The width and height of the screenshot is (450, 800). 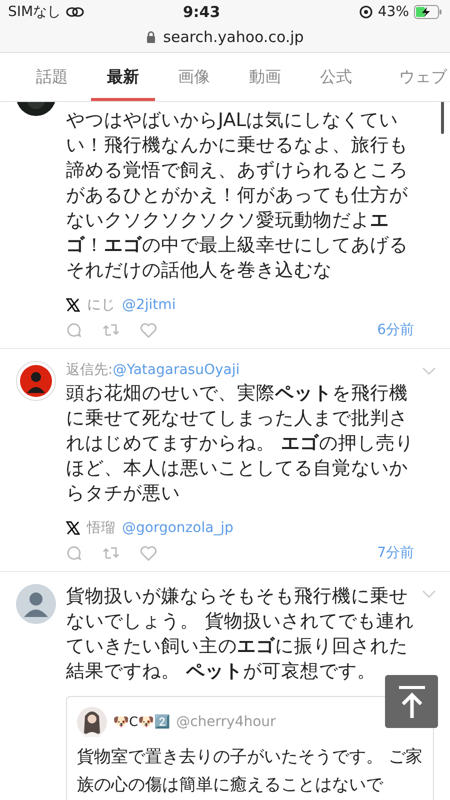 What do you see at coordinates (395, 553) in the screenshot?
I see `post-time-link: 7分前` at bounding box center [395, 553].